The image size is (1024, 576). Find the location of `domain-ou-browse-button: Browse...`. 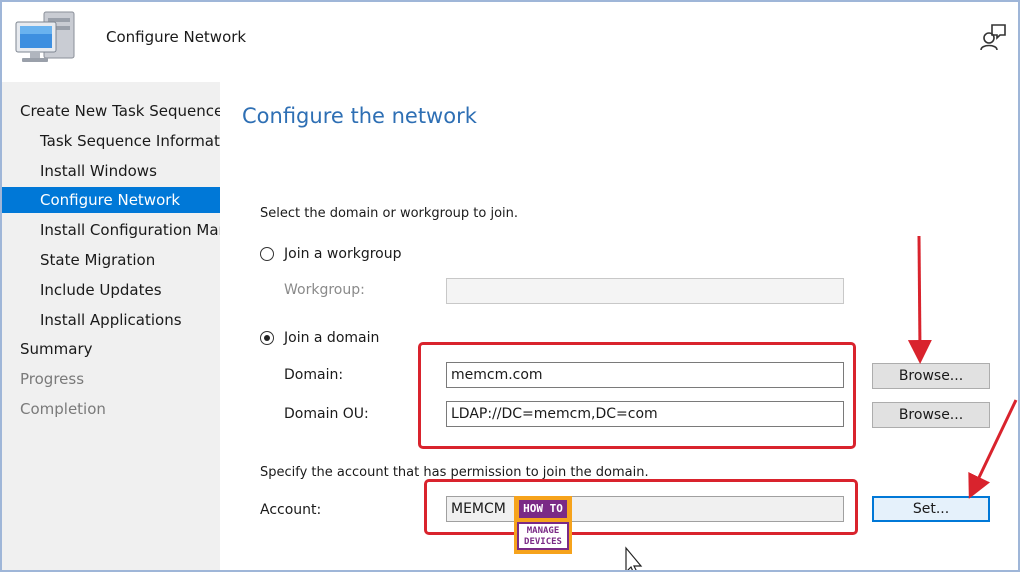

domain-ou-browse-button: Browse... is located at coordinates (931, 415).